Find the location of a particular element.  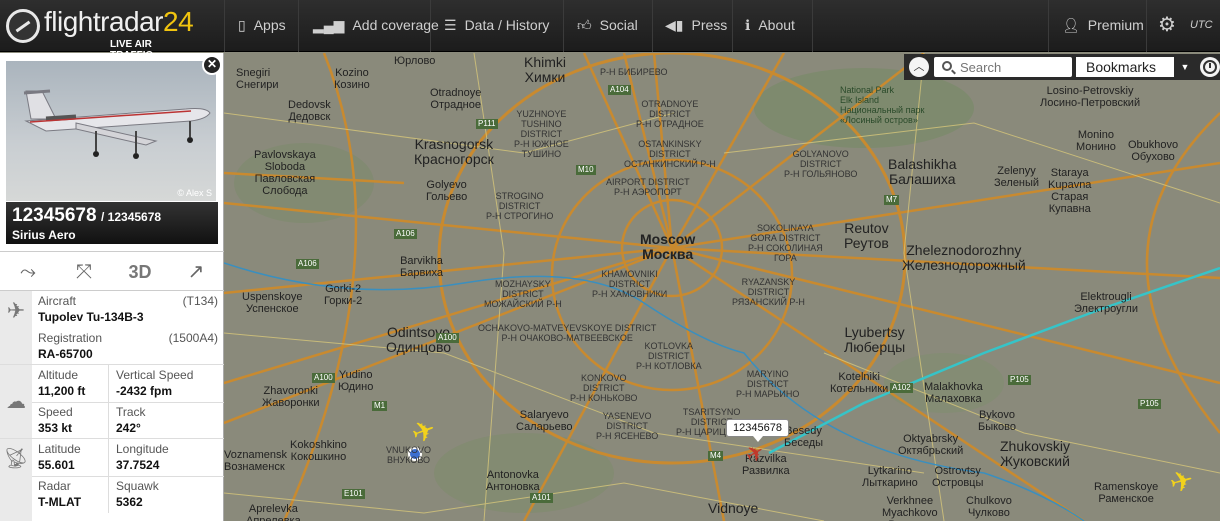

map-label-bykovo: Bykovo Быково is located at coordinates (997, 421).